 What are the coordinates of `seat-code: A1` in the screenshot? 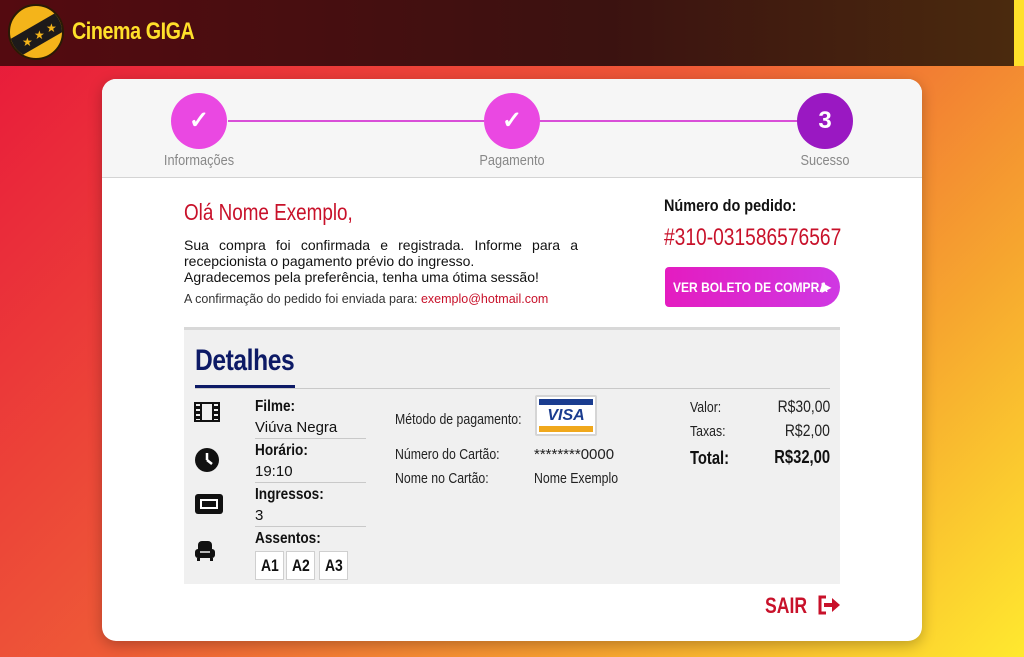 It's located at (269, 565).